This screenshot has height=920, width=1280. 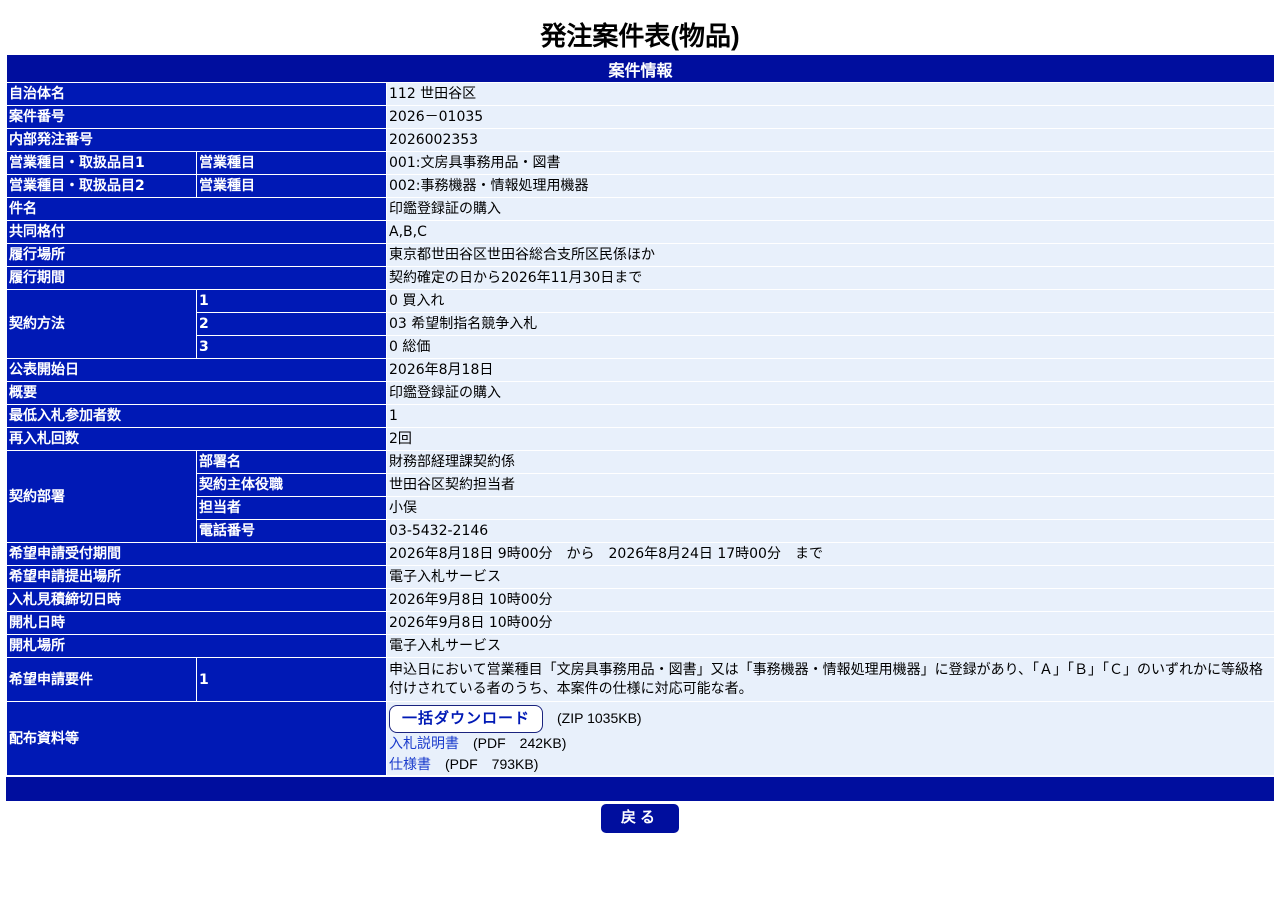 What do you see at coordinates (830, 416) in the screenshot?
I see `value-min-bidders: 1` at bounding box center [830, 416].